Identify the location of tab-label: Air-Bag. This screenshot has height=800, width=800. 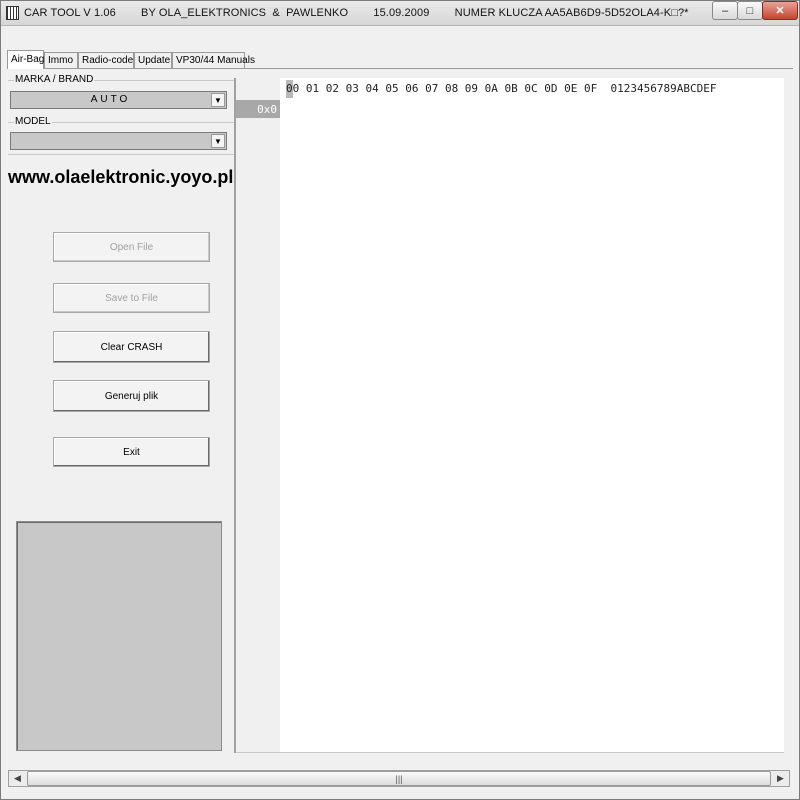
(28, 59).